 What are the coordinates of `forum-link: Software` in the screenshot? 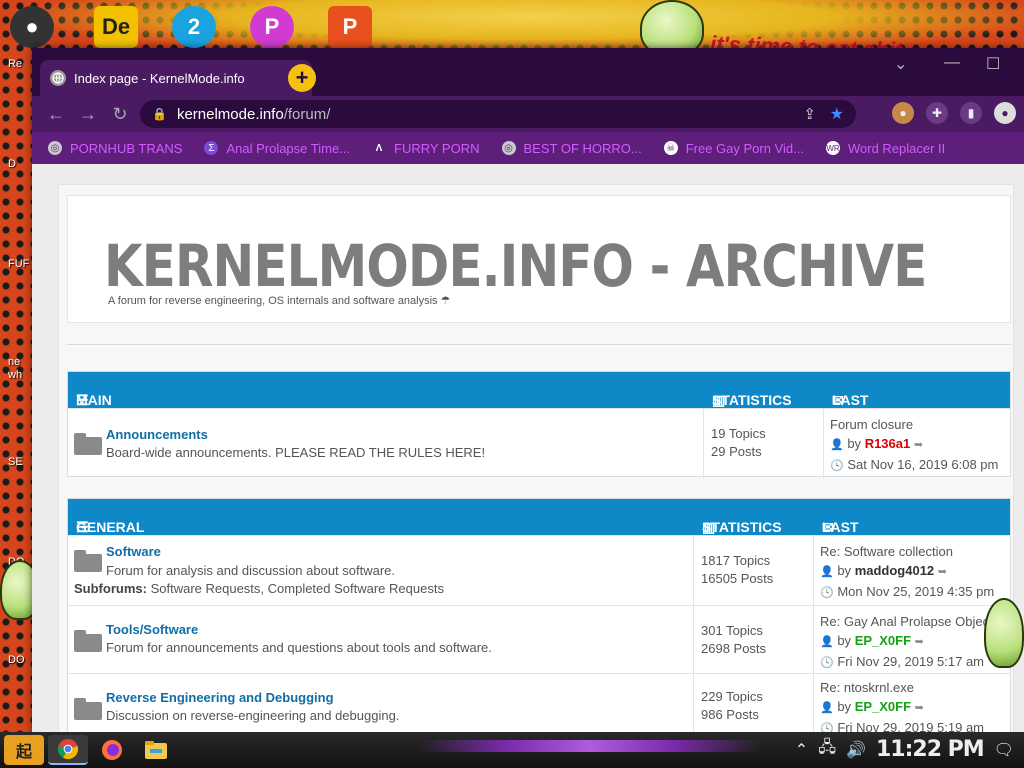 It's located at (133, 551).